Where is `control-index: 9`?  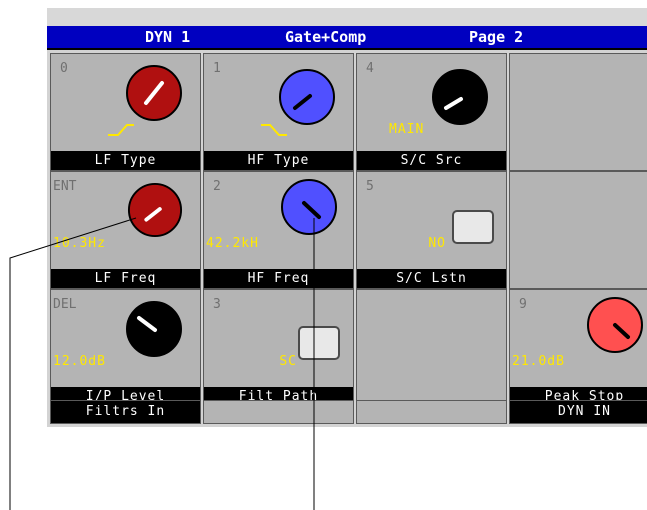 control-index: 9 is located at coordinates (523, 304).